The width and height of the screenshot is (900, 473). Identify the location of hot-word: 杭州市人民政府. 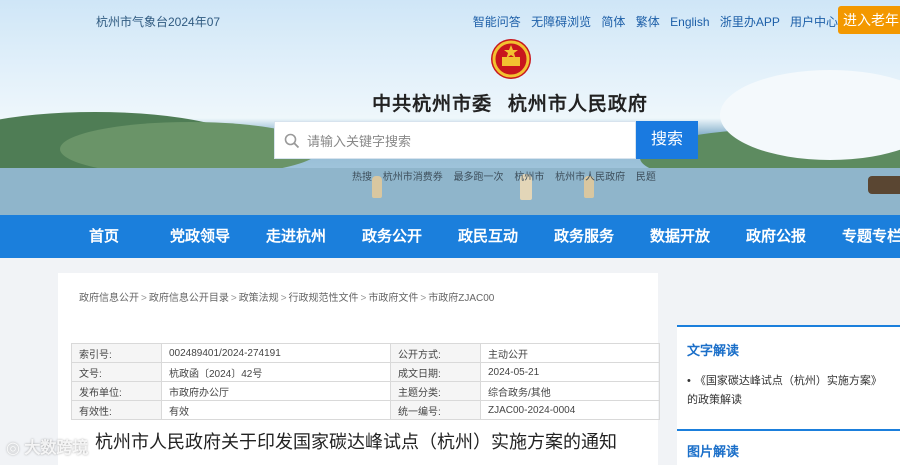
(590, 177).